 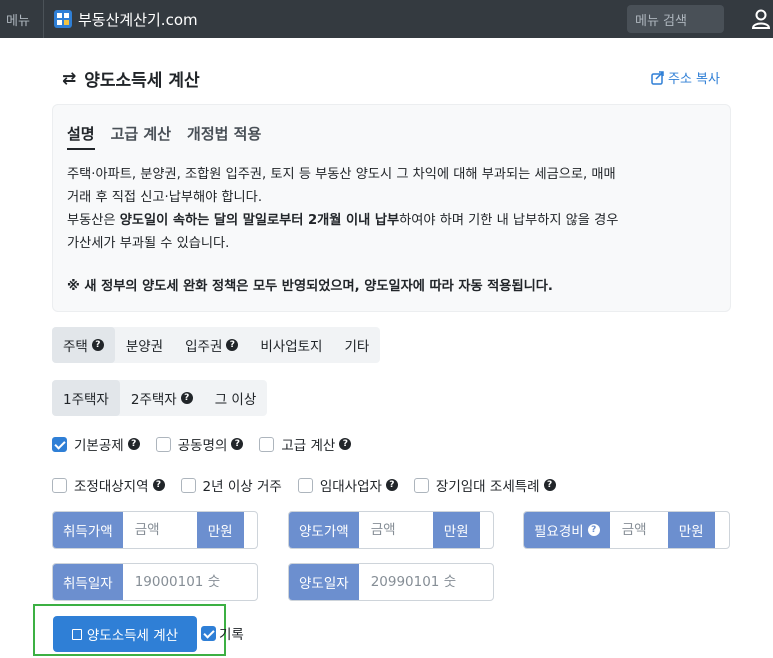 What do you see at coordinates (165, 197) in the screenshot?
I see `description-line: 거래 후 직접 신고·납부해야 합니다.` at bounding box center [165, 197].